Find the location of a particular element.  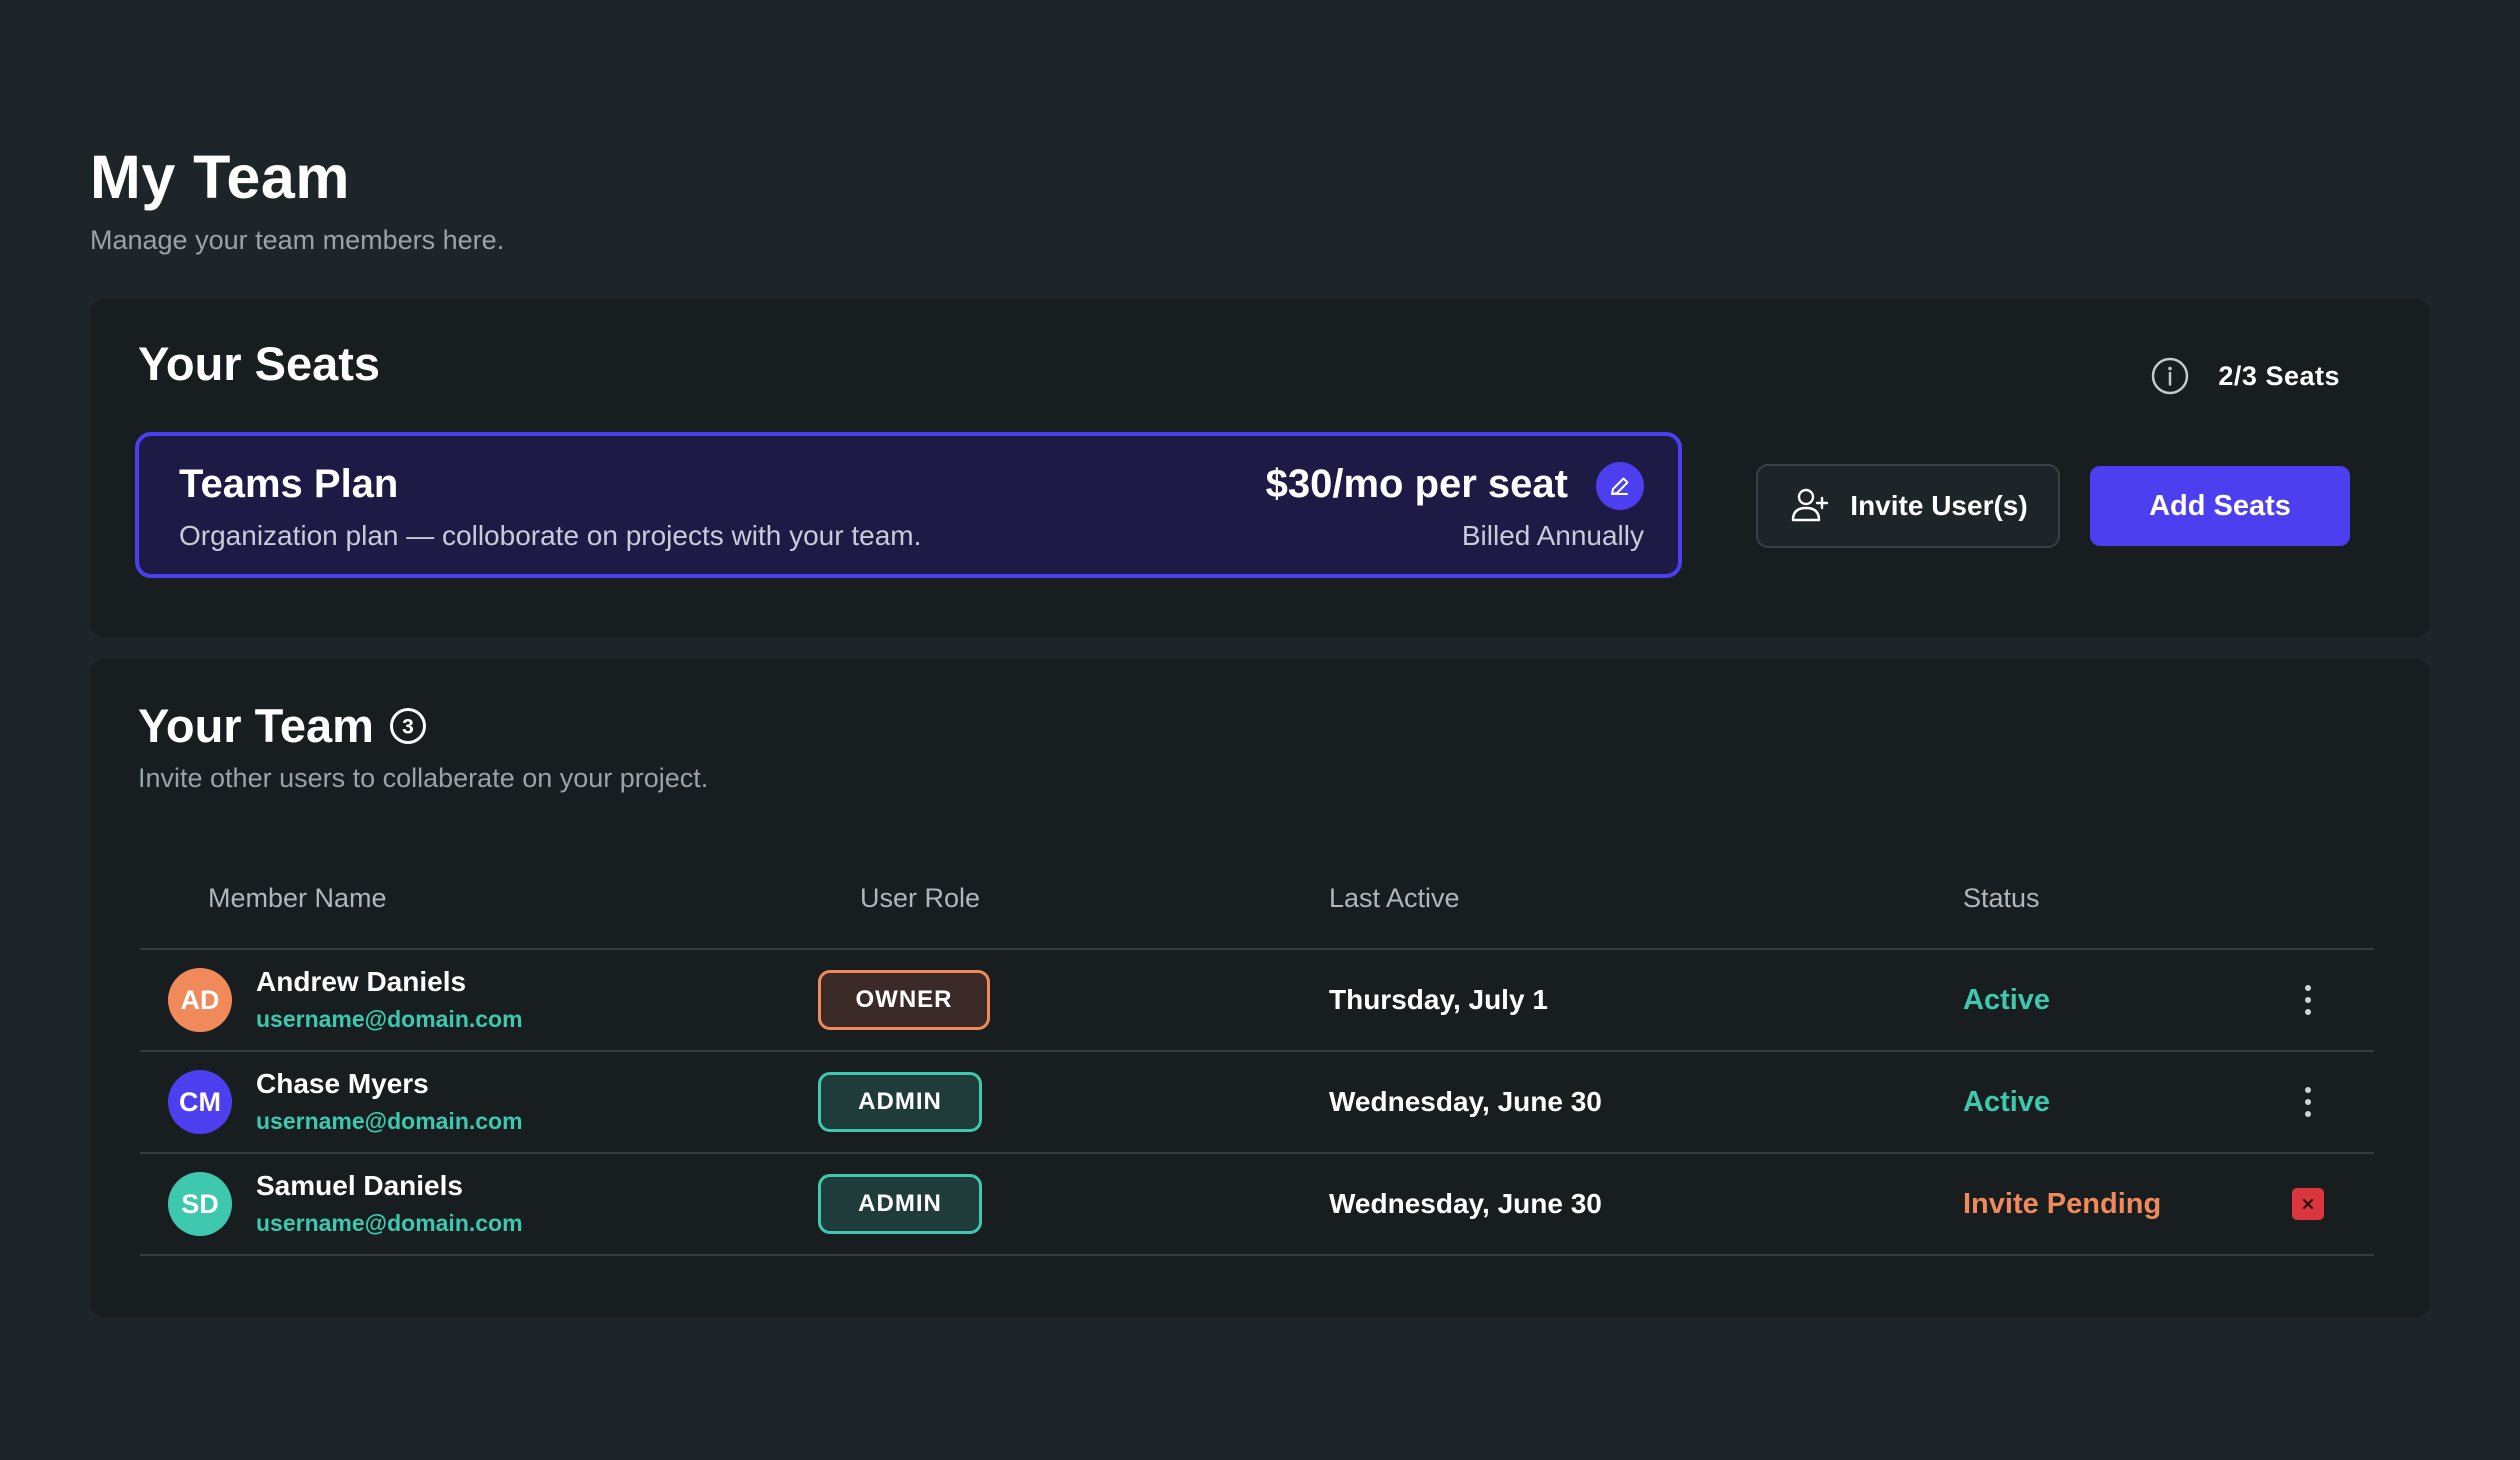

close-icon is located at coordinates (2308, 1204).